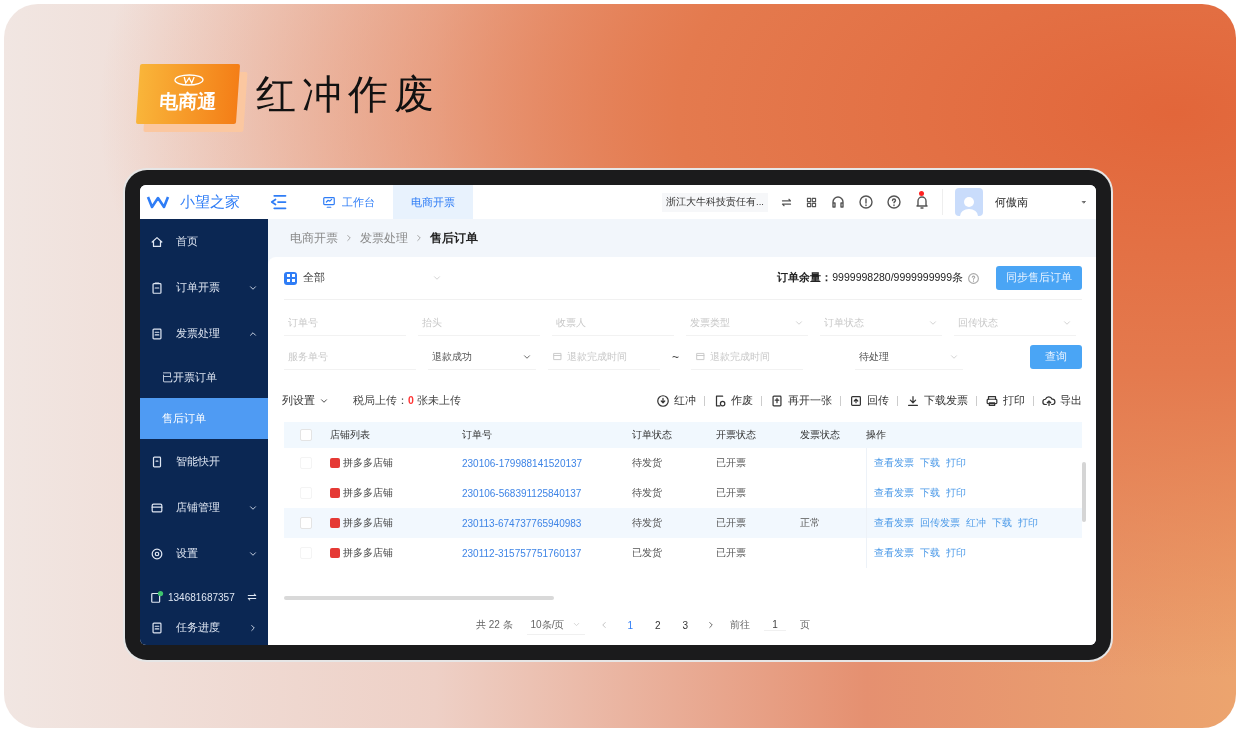  What do you see at coordinates (775, 625) in the screenshot?
I see `goto-page-field: 1` at bounding box center [775, 625].